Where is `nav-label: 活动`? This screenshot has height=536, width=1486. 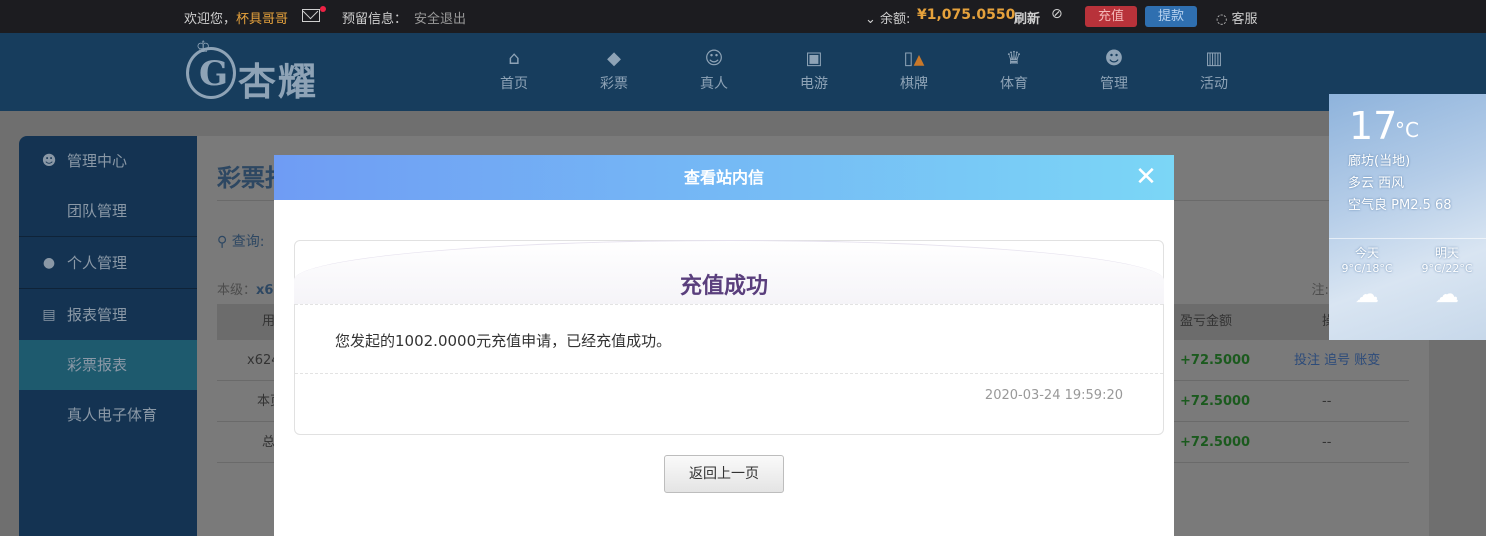
nav-label: 活动 is located at coordinates (1214, 84).